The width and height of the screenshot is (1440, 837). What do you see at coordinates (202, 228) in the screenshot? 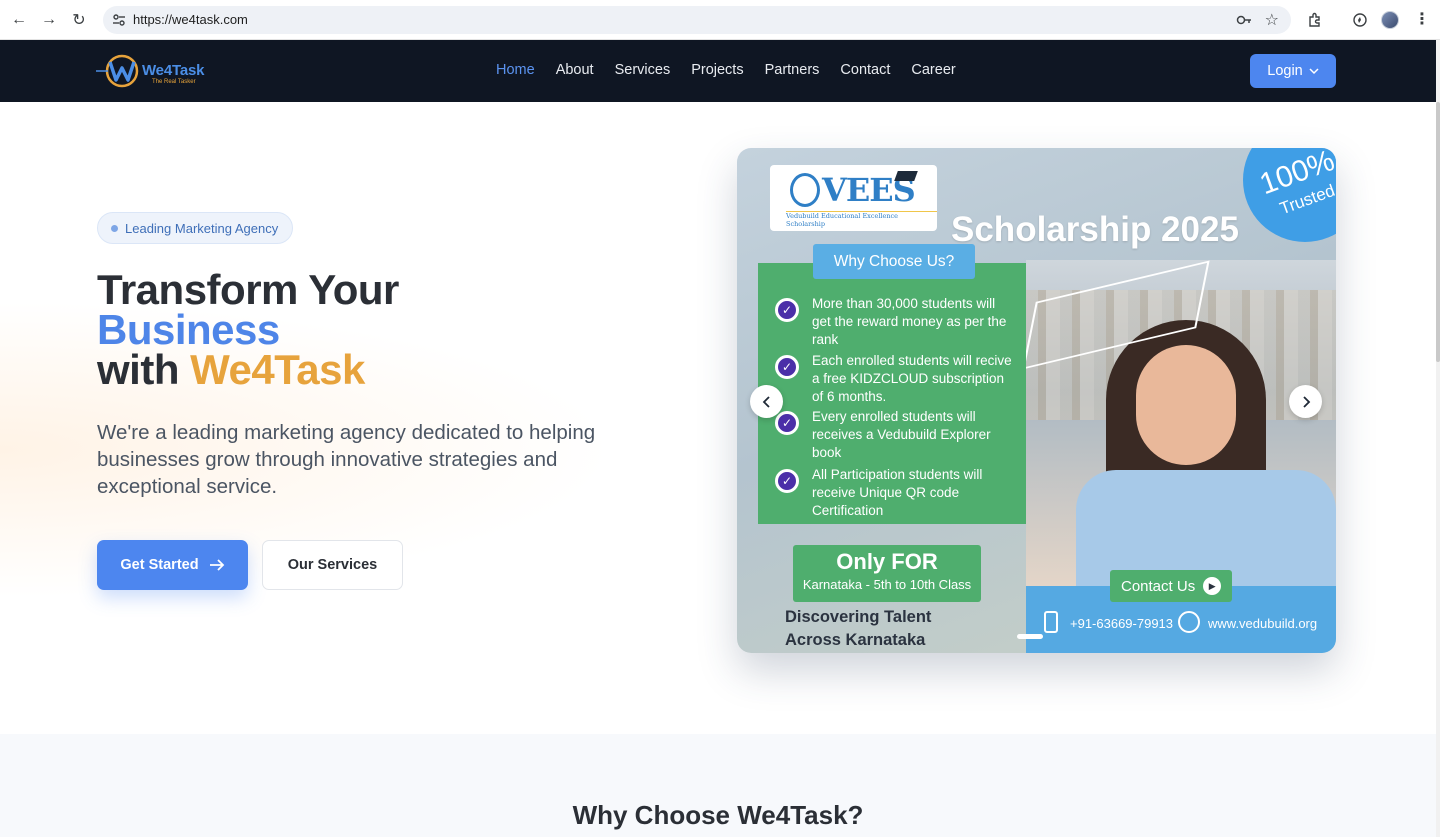
I see `badge-text: Leading Marketing Agency` at bounding box center [202, 228].